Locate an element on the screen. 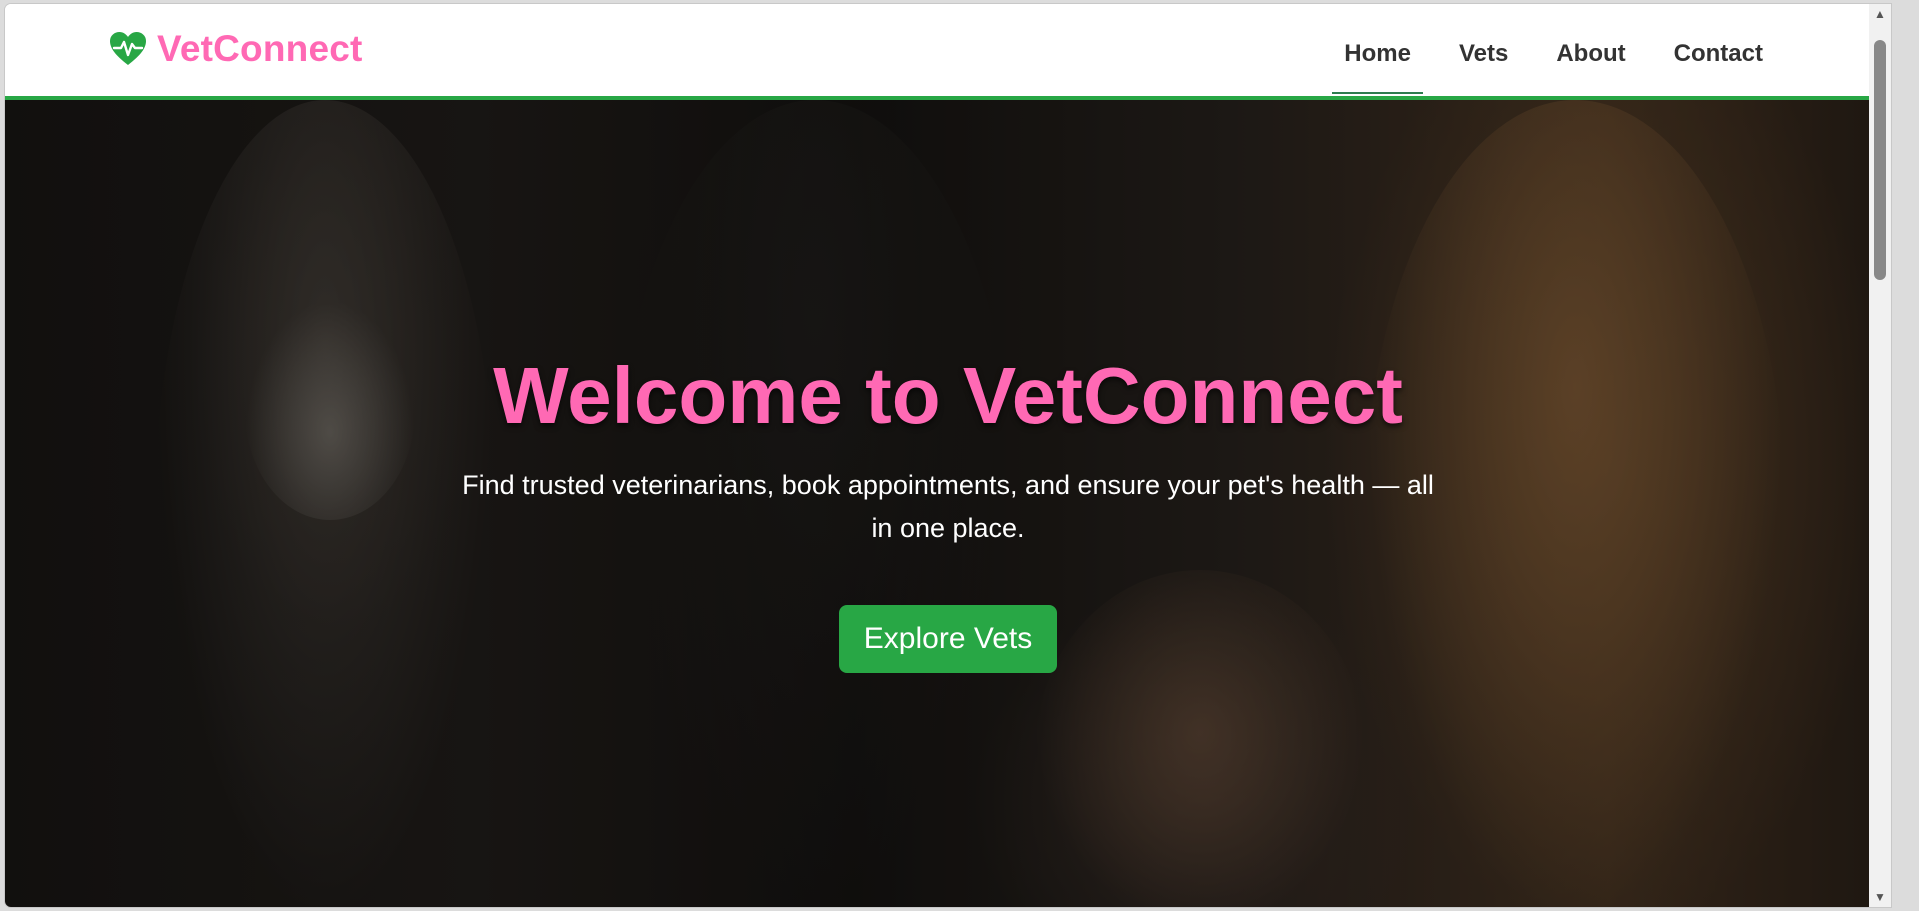 The height and width of the screenshot is (911, 1919). brand: VetConnect is located at coordinates (236, 49).